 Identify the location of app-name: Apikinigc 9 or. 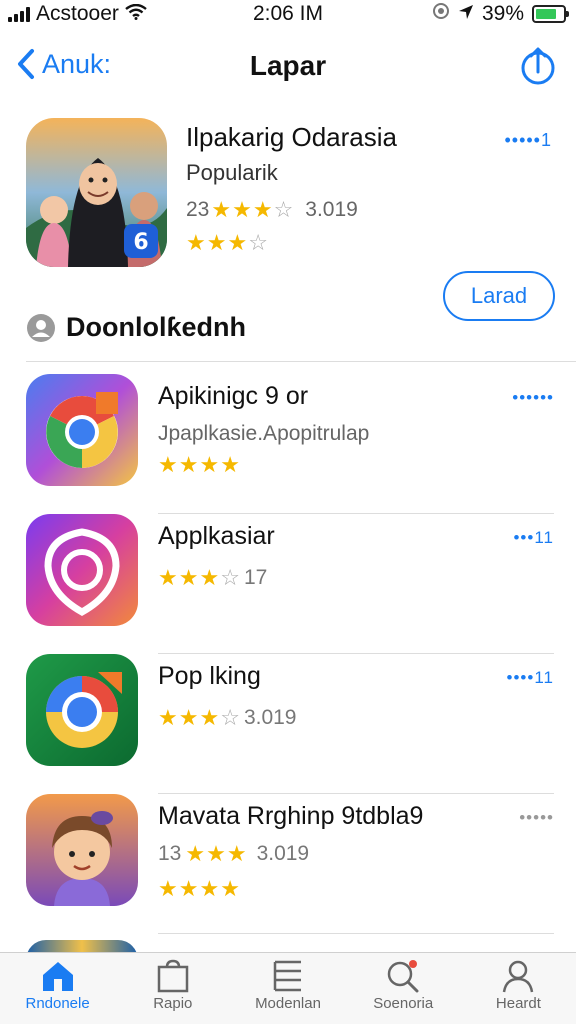
(233, 396).